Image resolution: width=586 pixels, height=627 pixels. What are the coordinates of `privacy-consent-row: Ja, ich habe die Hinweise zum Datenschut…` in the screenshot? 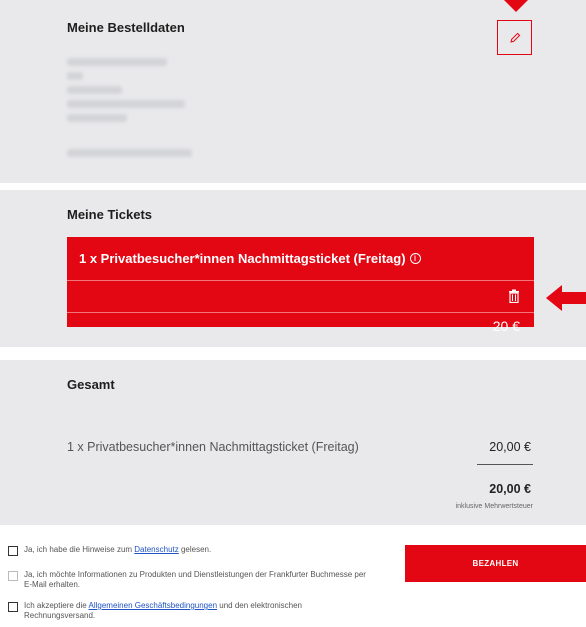 It's located at (109, 550).